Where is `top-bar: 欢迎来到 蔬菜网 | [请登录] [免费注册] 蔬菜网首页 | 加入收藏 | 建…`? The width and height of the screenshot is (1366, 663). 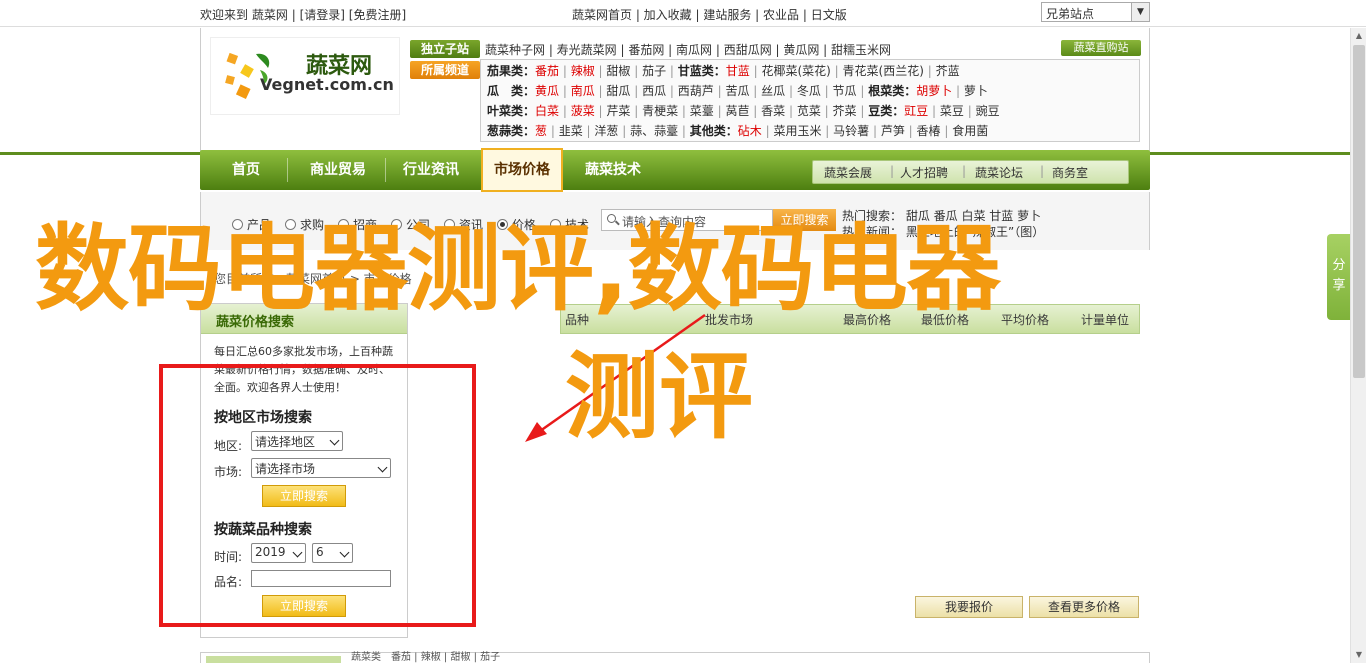 top-bar: 欢迎来到 蔬菜网 | [请登录] [免费注册] 蔬菜网首页 | 加入收藏 | 建… is located at coordinates (683, 13).